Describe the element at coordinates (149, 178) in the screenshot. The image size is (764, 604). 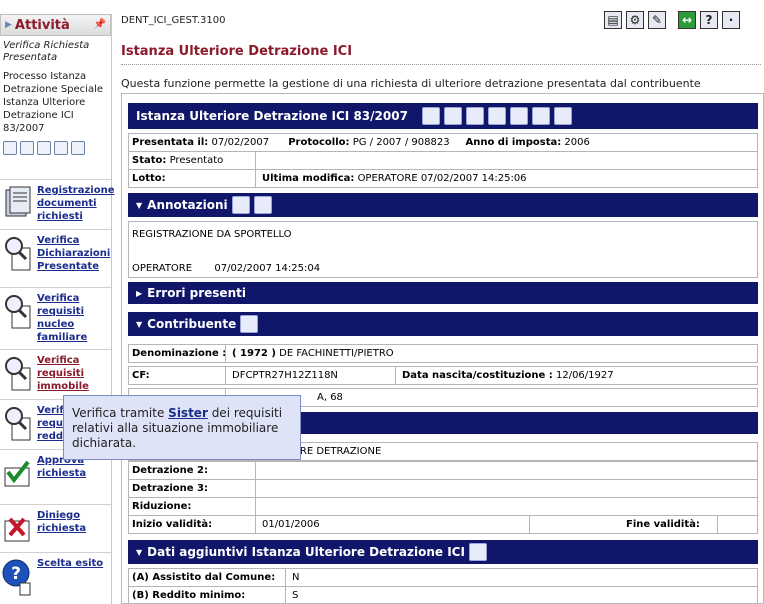
I see `lotto-label: Lotto:` at that location.